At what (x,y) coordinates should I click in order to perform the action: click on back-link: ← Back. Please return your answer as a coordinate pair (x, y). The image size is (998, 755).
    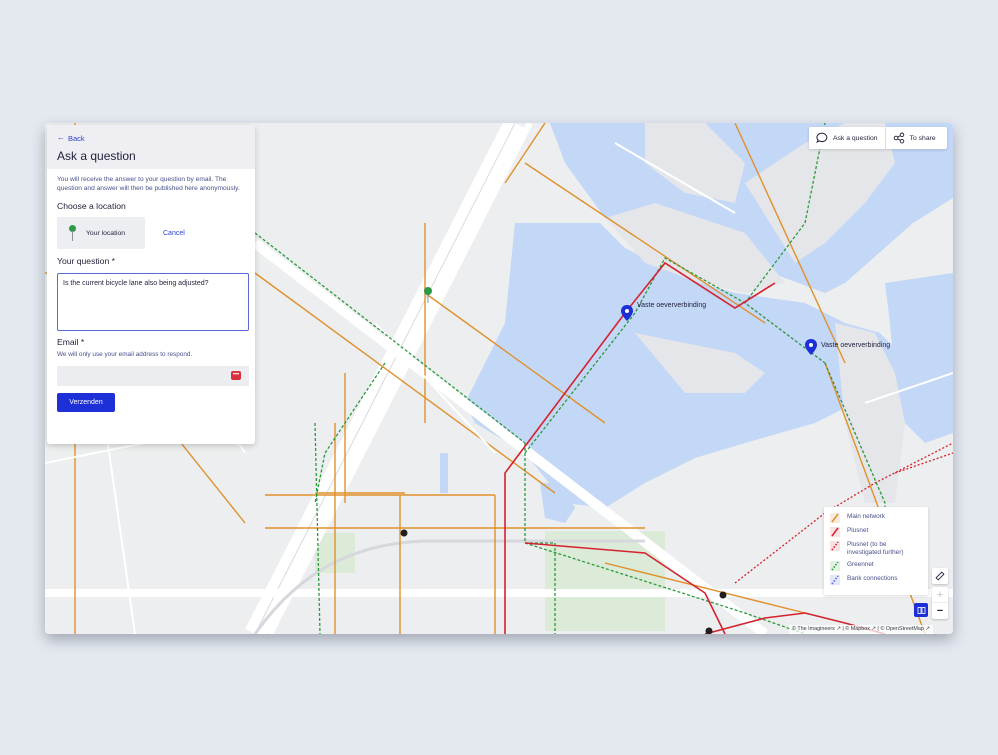
    Looking at the image, I should click on (151, 138).